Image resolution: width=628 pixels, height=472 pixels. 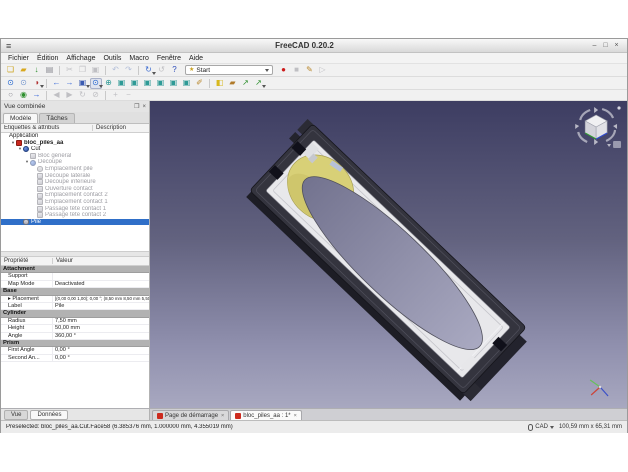 What do you see at coordinates (200, 83) in the screenshot?
I see `measure-distance-icon: ✐` at bounding box center [200, 83].